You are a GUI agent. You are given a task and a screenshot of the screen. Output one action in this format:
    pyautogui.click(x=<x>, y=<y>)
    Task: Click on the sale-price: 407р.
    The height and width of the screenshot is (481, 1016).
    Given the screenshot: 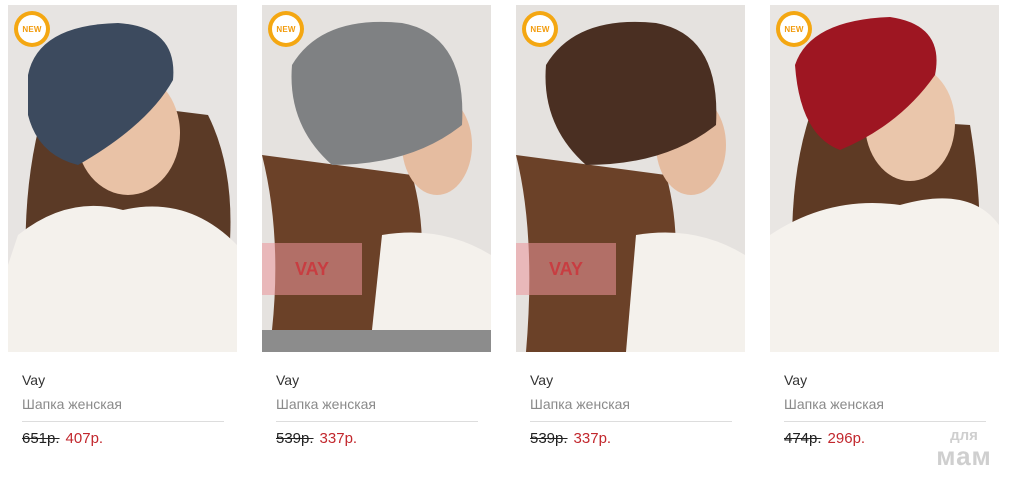 What is the action you would take?
    pyautogui.click(x=84, y=438)
    